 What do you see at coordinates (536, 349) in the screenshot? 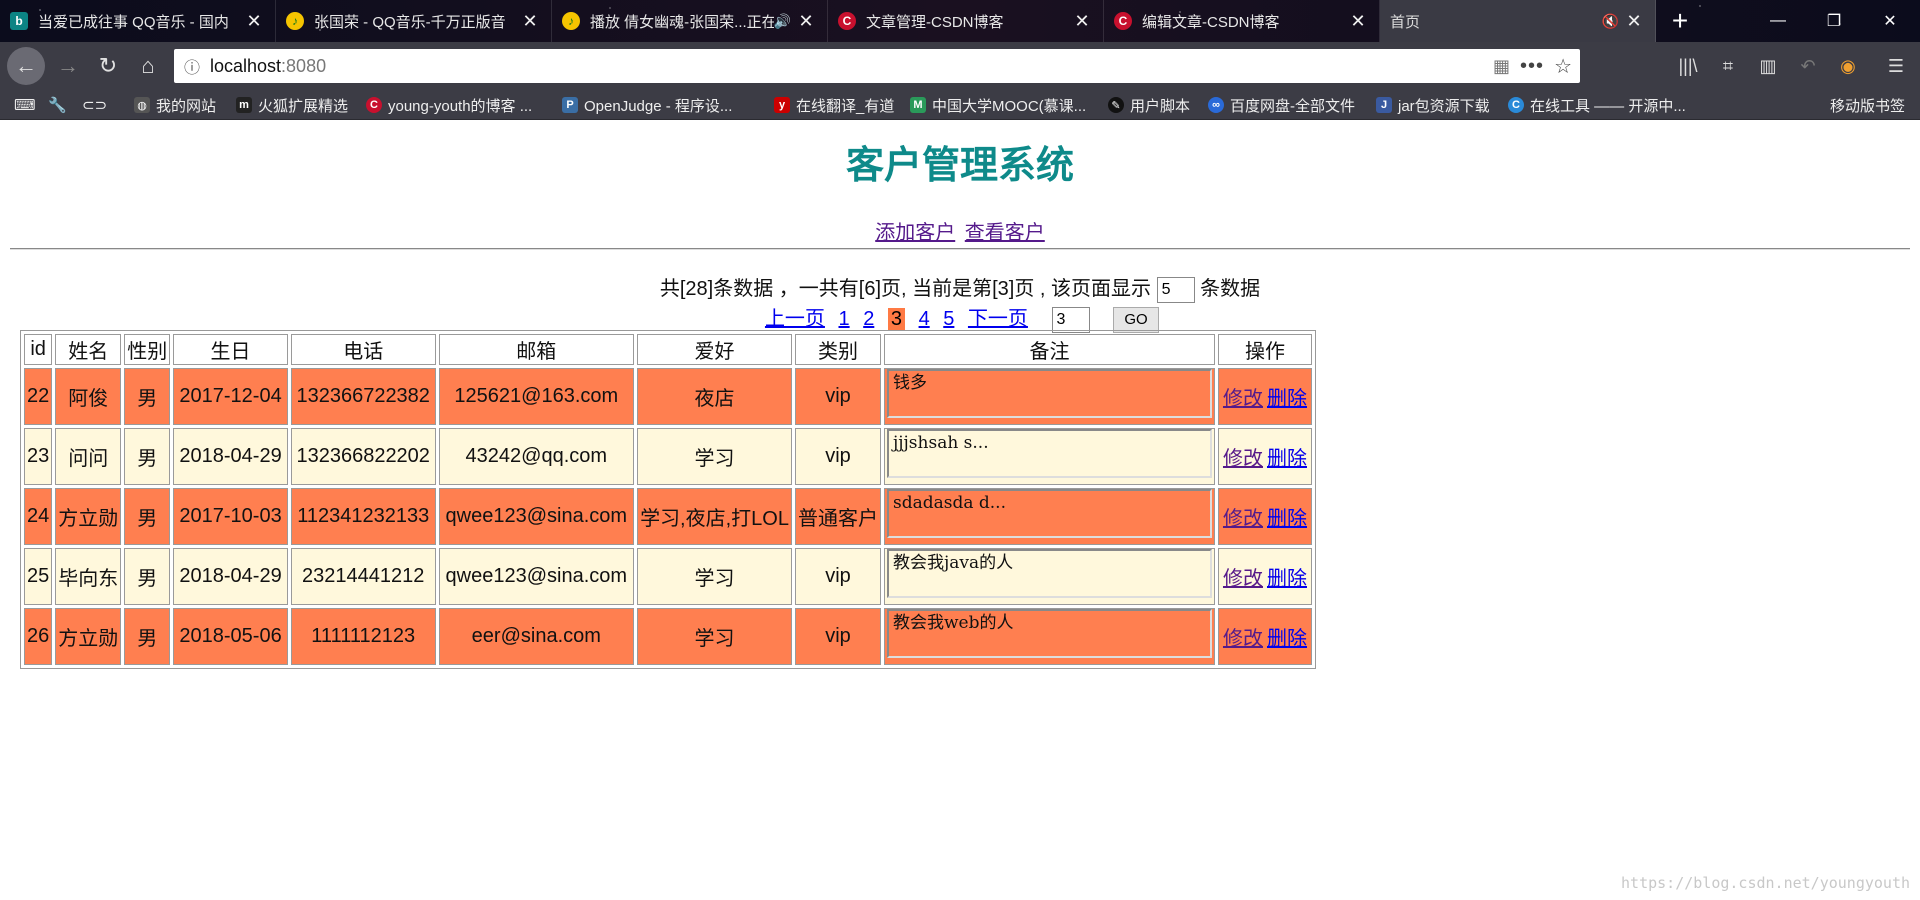
I see `header-email: 邮箱` at bounding box center [536, 349].